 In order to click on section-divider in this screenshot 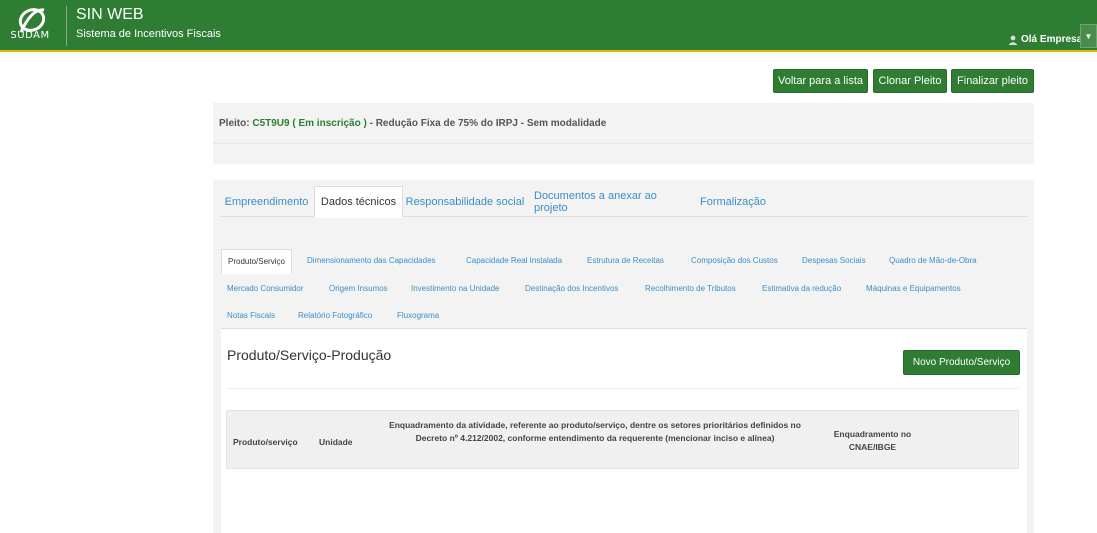, I will do `click(623, 388)`.